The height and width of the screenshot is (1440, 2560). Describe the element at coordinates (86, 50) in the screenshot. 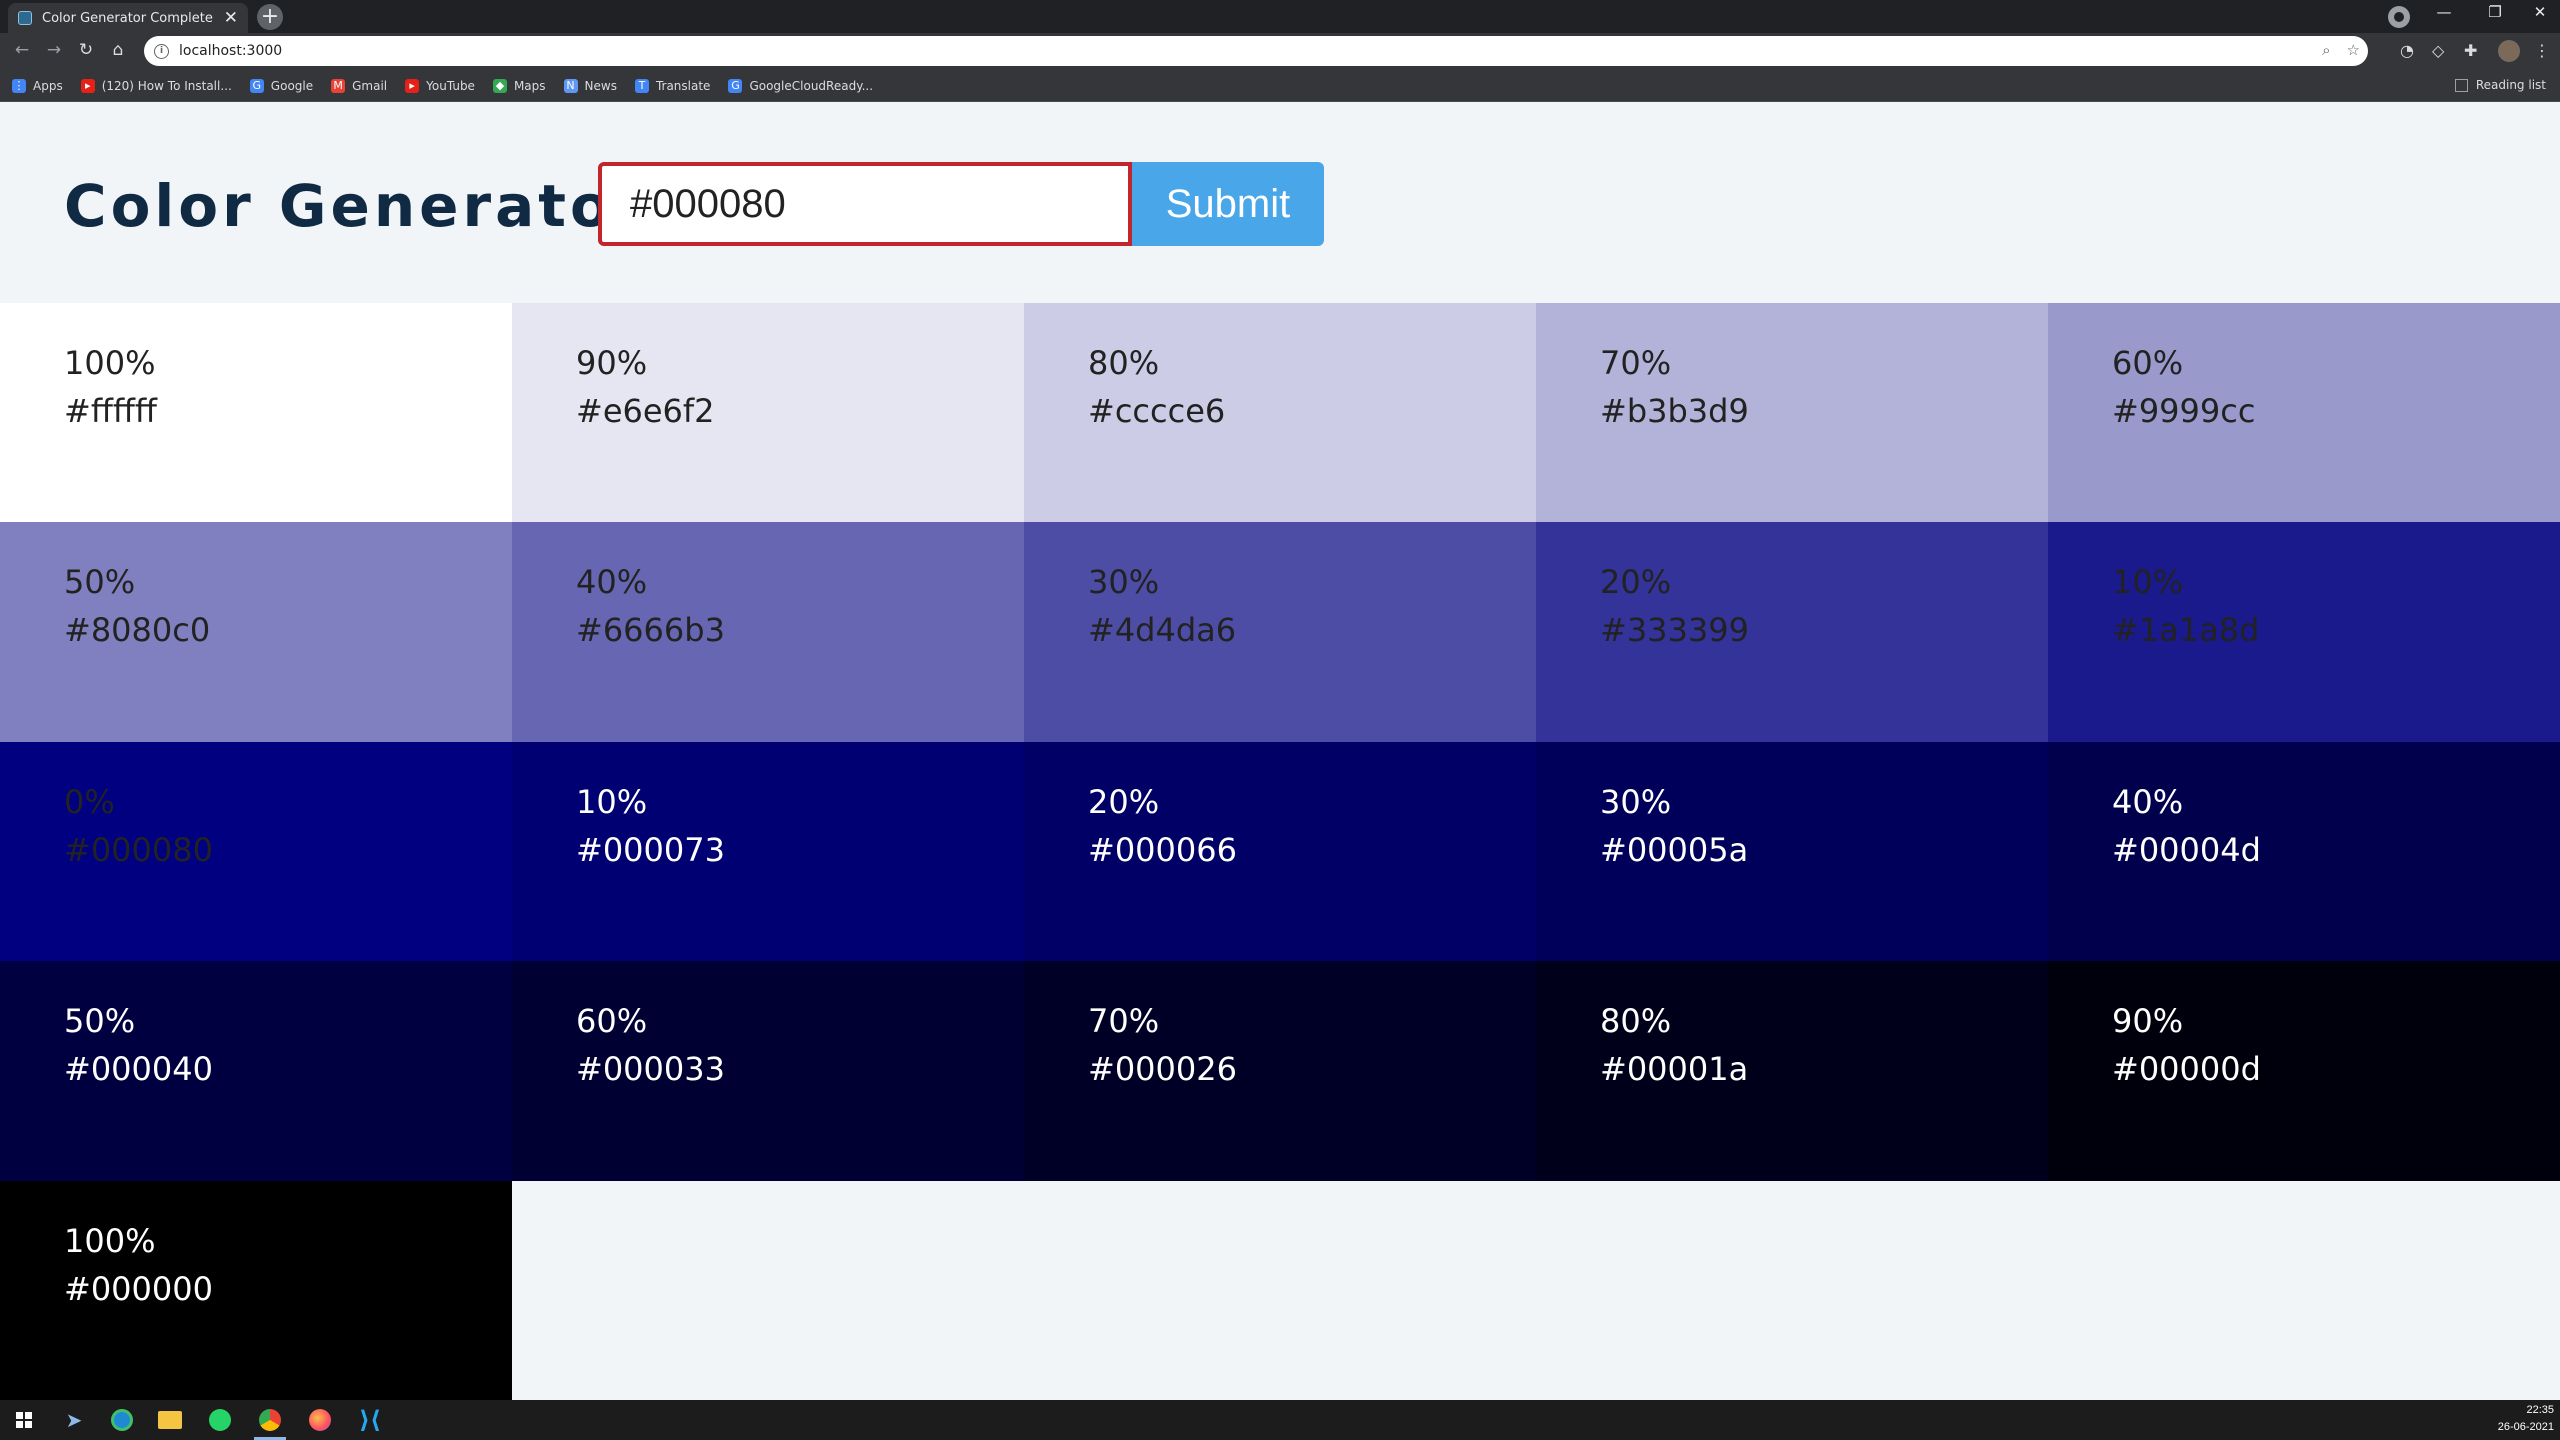

I see `reload-icon: ↻` at that location.